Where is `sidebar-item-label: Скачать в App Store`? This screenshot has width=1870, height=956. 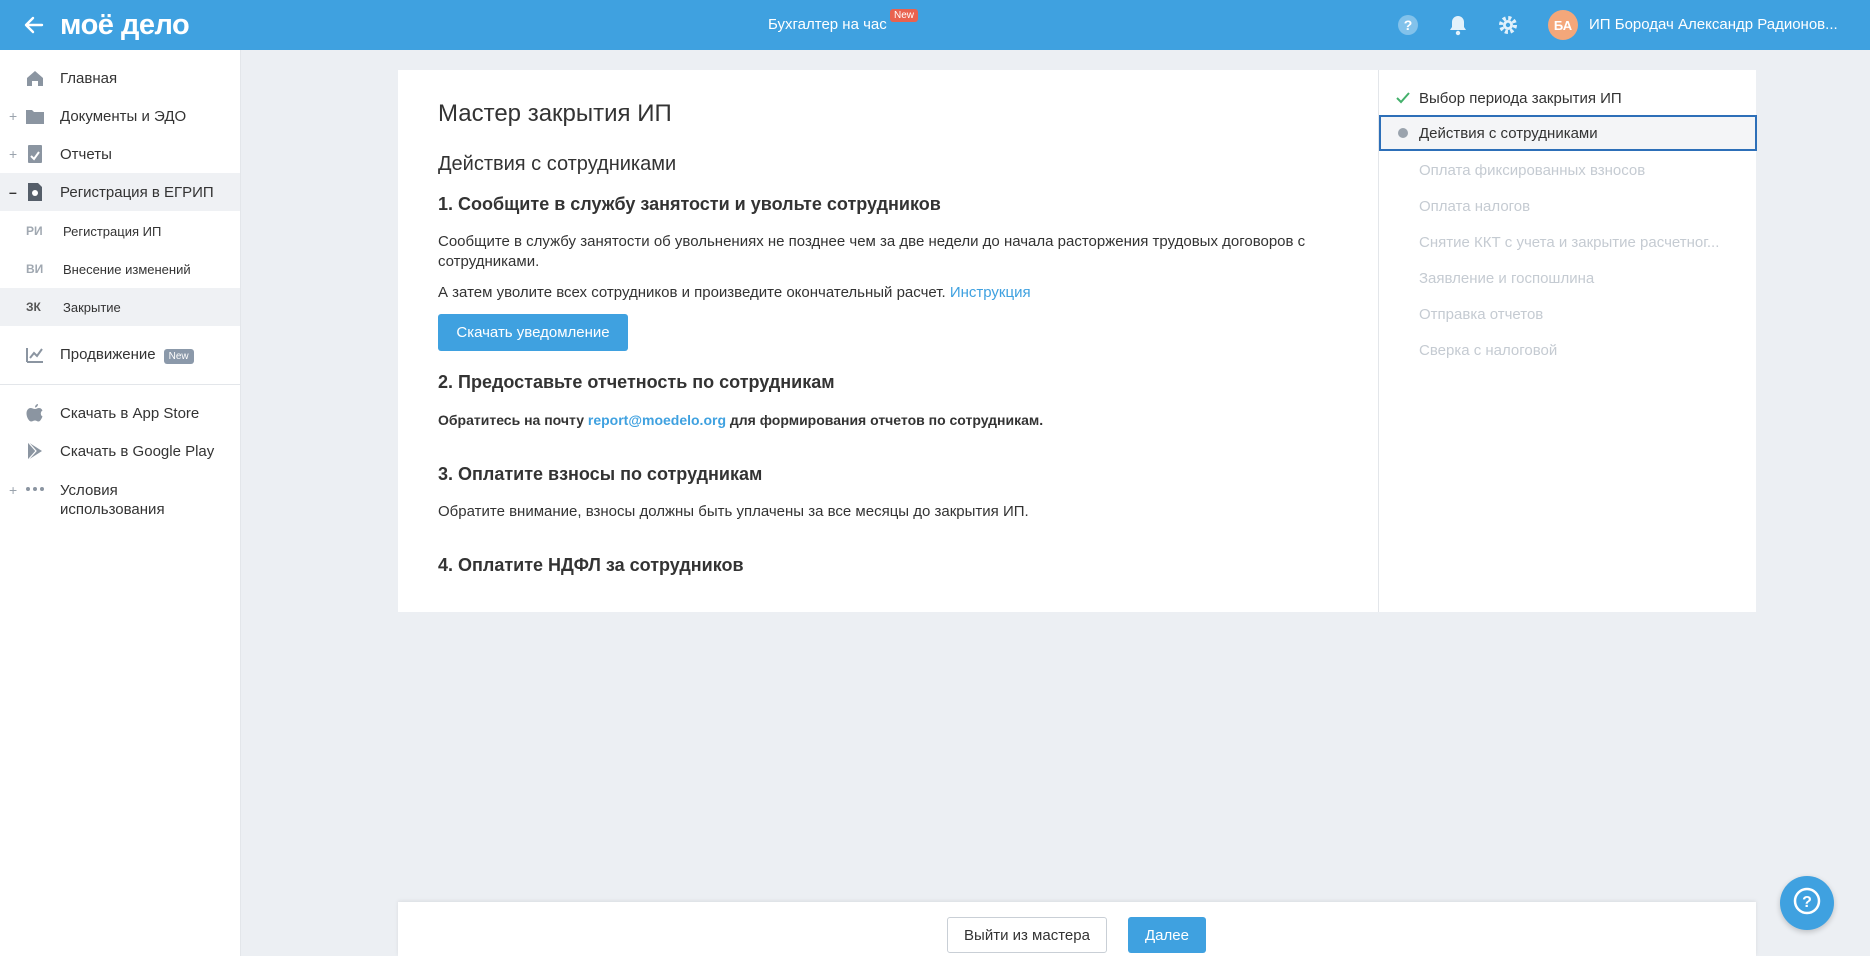 sidebar-item-label: Скачать в App Store is located at coordinates (130, 413).